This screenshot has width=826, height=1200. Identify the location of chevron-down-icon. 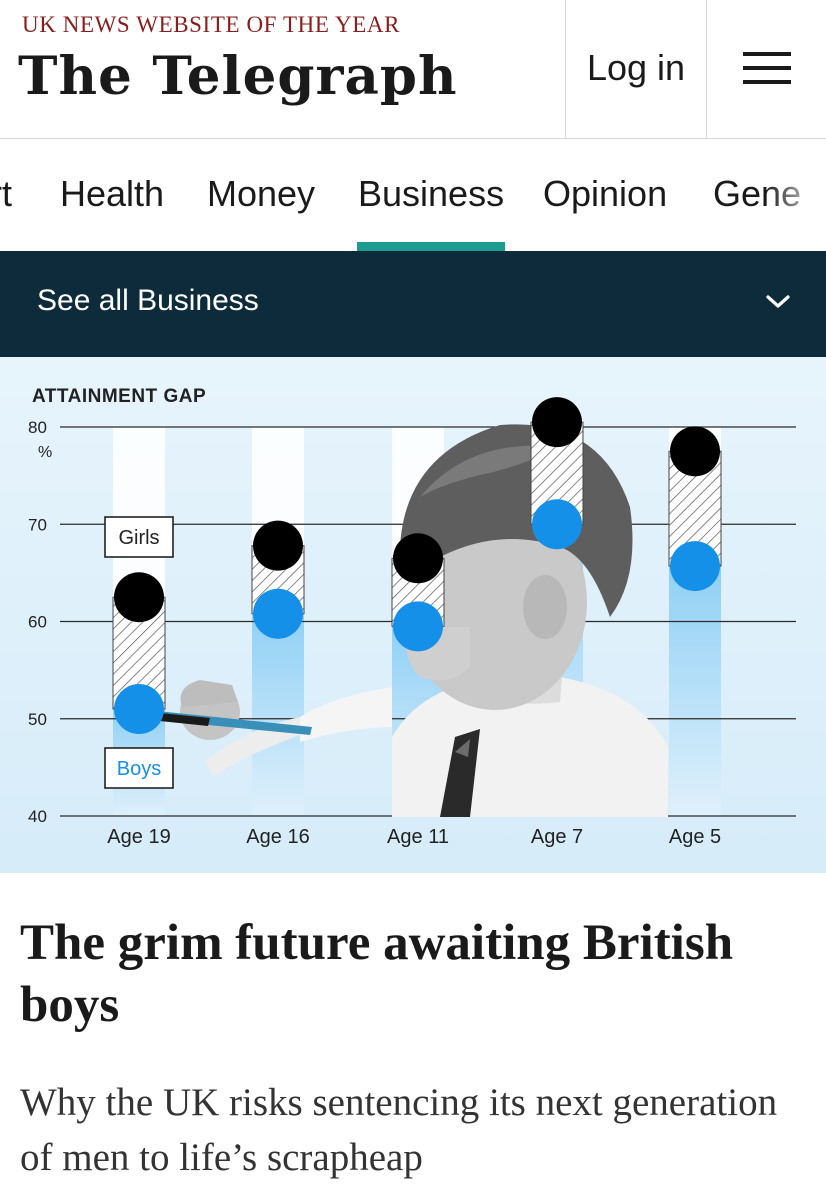
(778, 301).